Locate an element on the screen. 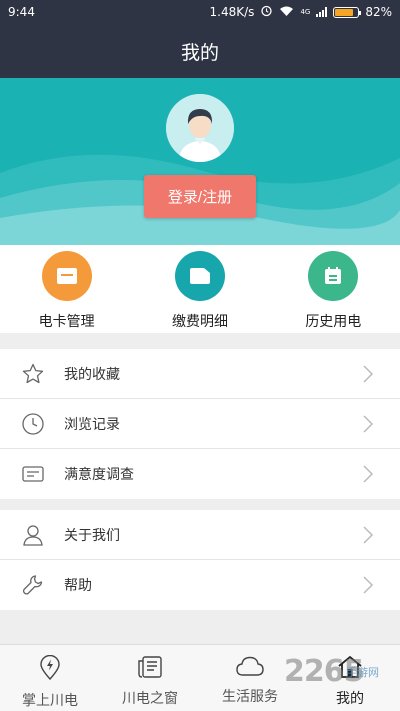 This screenshot has height=711, width=400. tab-label: 生活服务 is located at coordinates (250, 697).